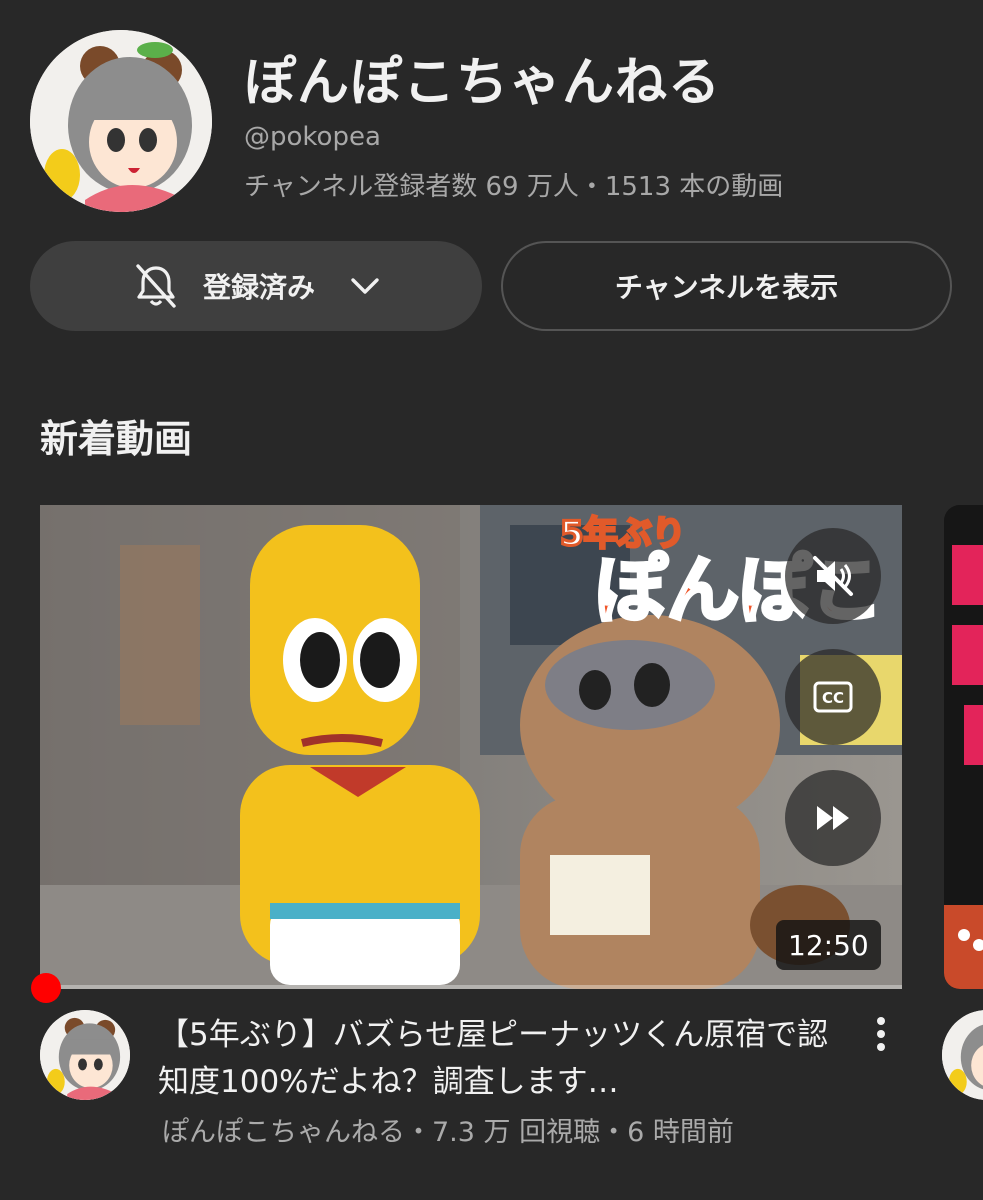  I want to click on channel-name: ぽんぽこちゃんねる, so click(483, 83).